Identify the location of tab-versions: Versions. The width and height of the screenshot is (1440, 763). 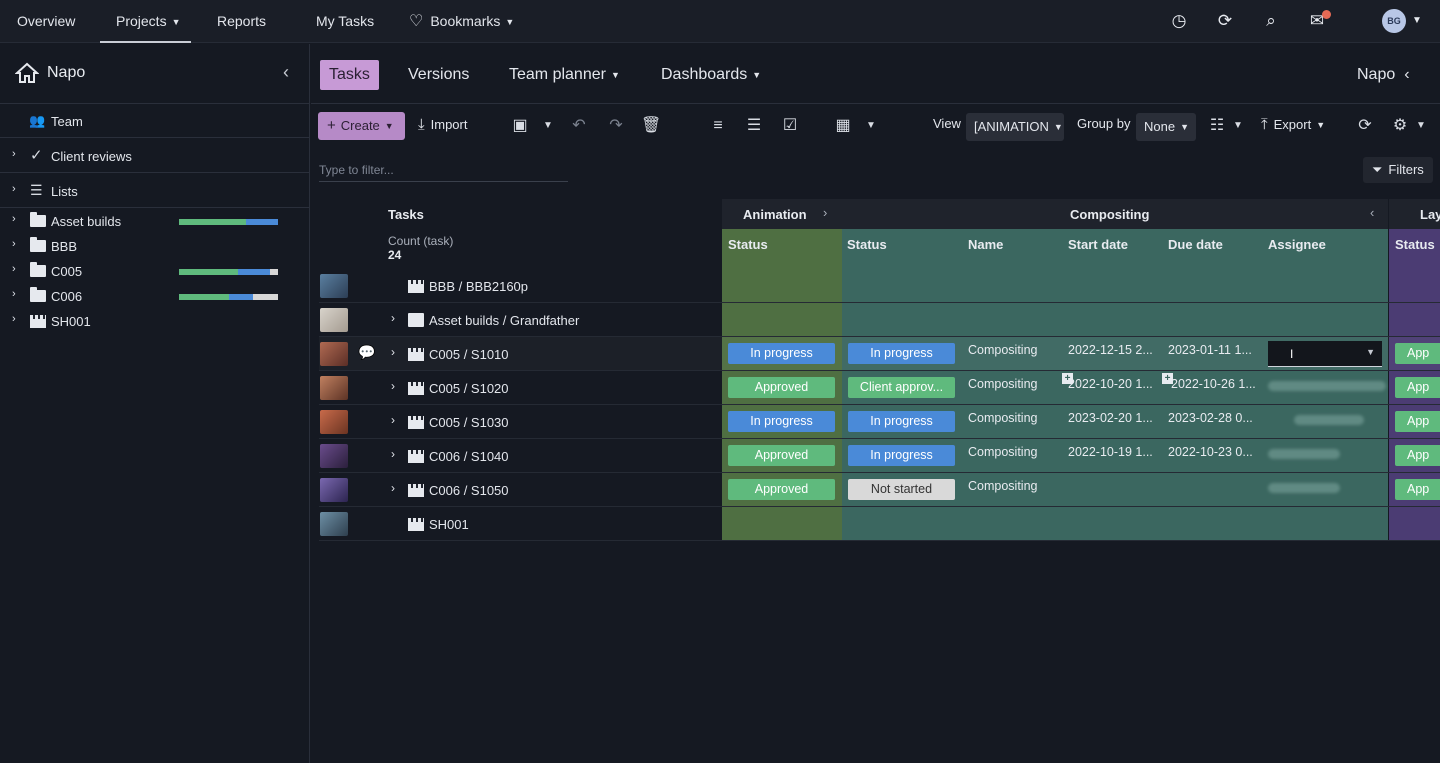
(438, 75).